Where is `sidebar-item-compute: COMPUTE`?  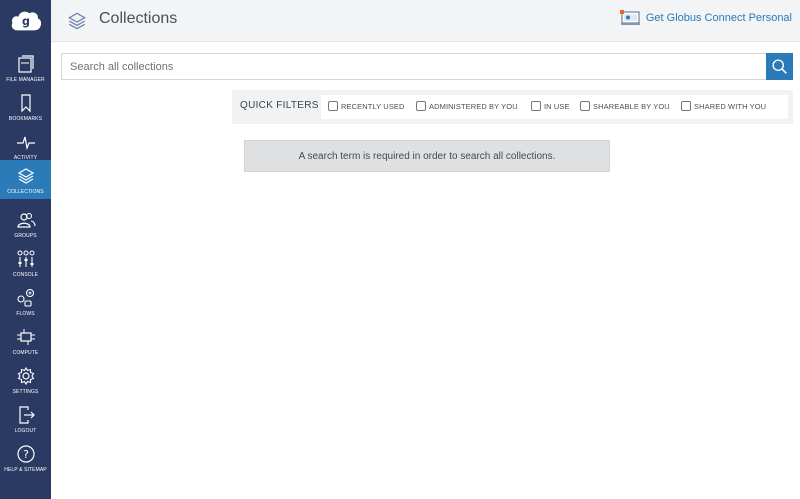 sidebar-item-compute: COMPUTE is located at coordinates (25, 340).